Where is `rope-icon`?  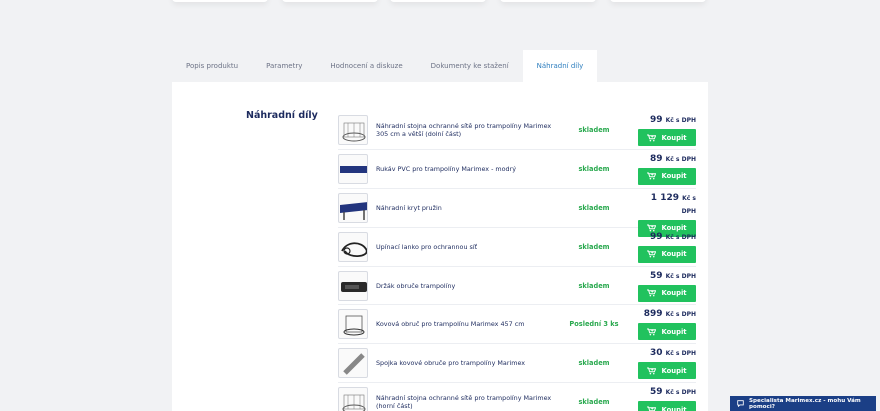 rope-icon is located at coordinates (353, 246).